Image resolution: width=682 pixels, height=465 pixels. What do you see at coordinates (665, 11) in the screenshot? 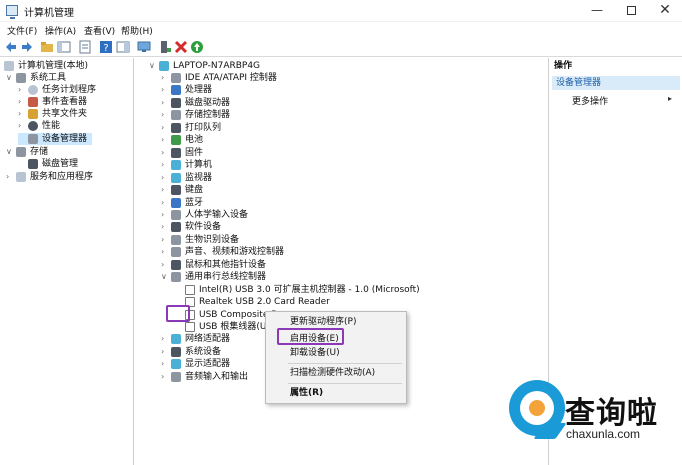
I see `close-button: ✕` at bounding box center [665, 11].